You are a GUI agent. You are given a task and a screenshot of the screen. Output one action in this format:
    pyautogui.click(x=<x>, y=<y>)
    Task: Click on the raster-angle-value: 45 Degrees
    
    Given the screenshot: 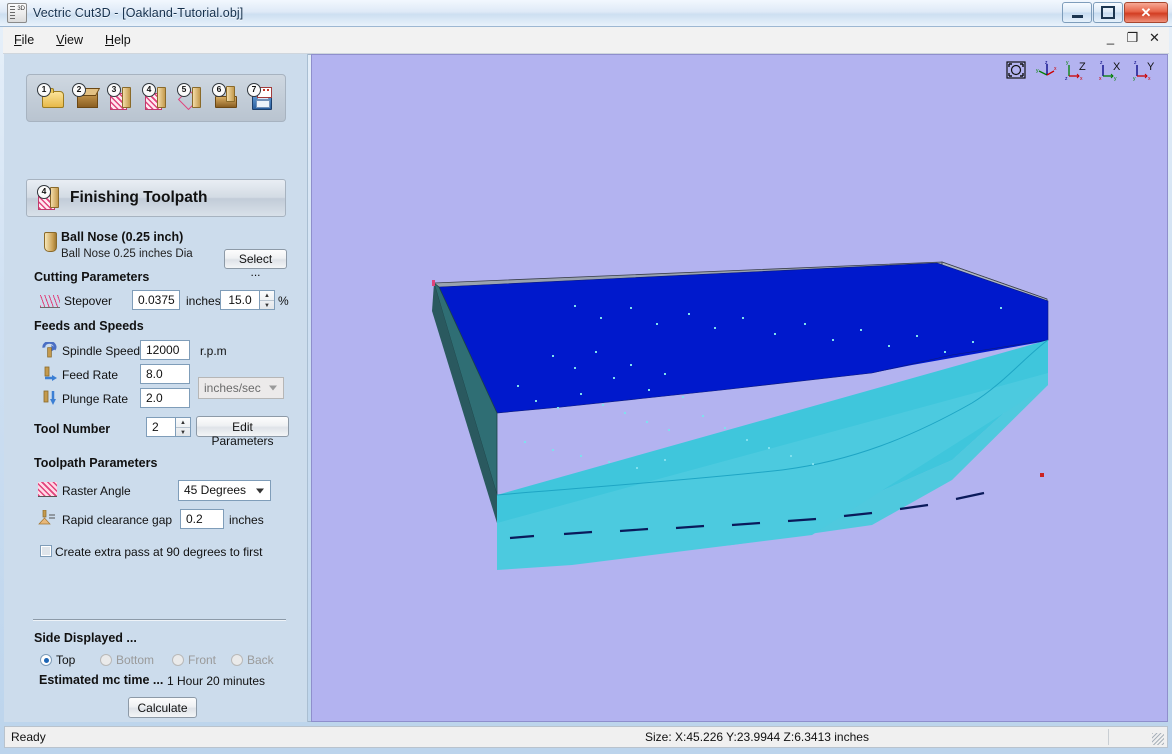 What is the action you would take?
    pyautogui.click(x=215, y=490)
    